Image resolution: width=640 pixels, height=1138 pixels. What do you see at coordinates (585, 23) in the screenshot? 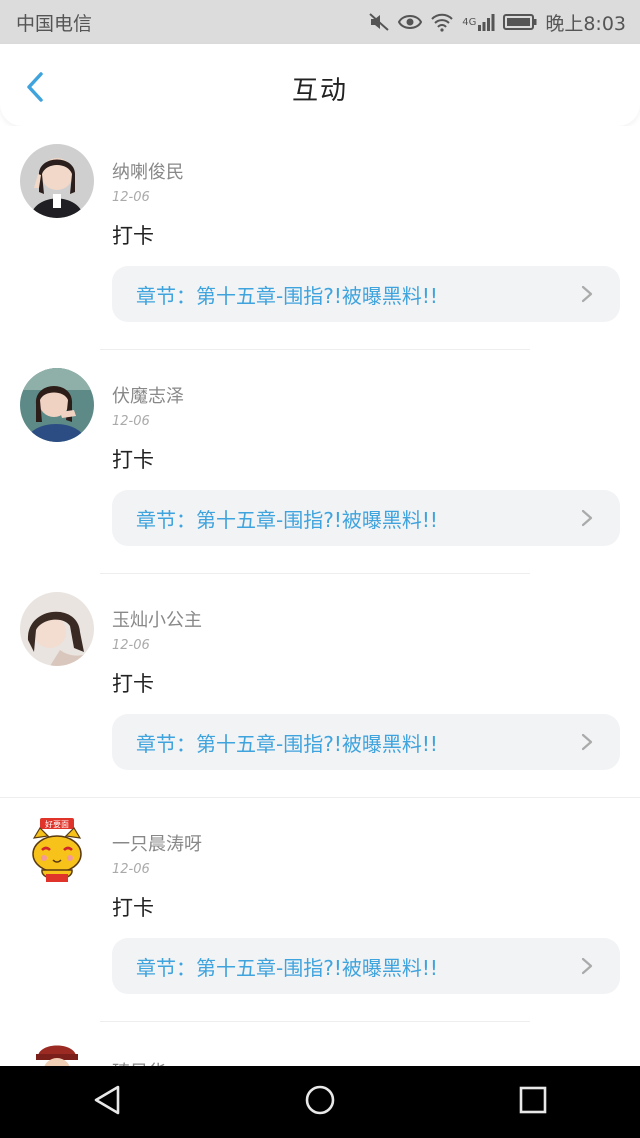
I see `clock: 晚上8:03` at bounding box center [585, 23].